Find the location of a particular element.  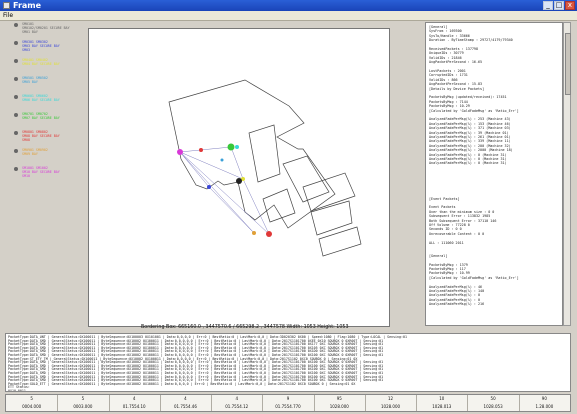

menu-file: File is located at coordinates (8, 15).